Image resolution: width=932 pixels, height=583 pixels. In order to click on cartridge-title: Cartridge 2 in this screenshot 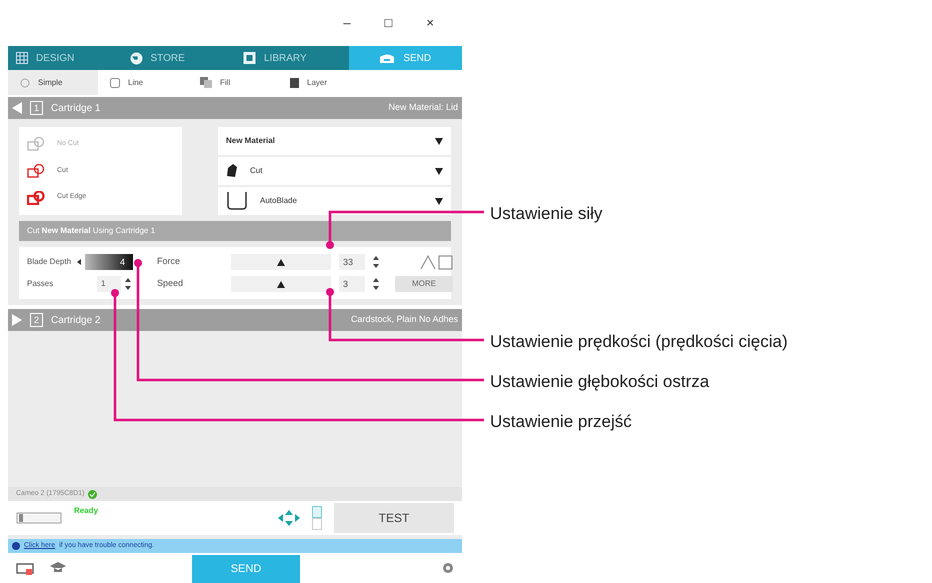, I will do `click(75, 321)`.